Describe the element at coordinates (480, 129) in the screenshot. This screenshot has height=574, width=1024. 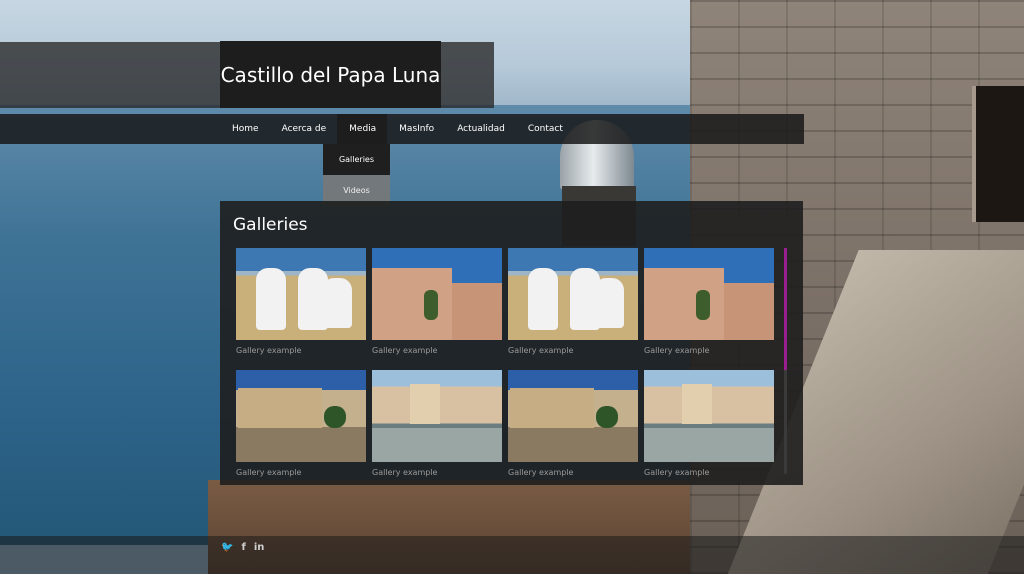
I see `nav-item-actualidad: Actualidad` at that location.